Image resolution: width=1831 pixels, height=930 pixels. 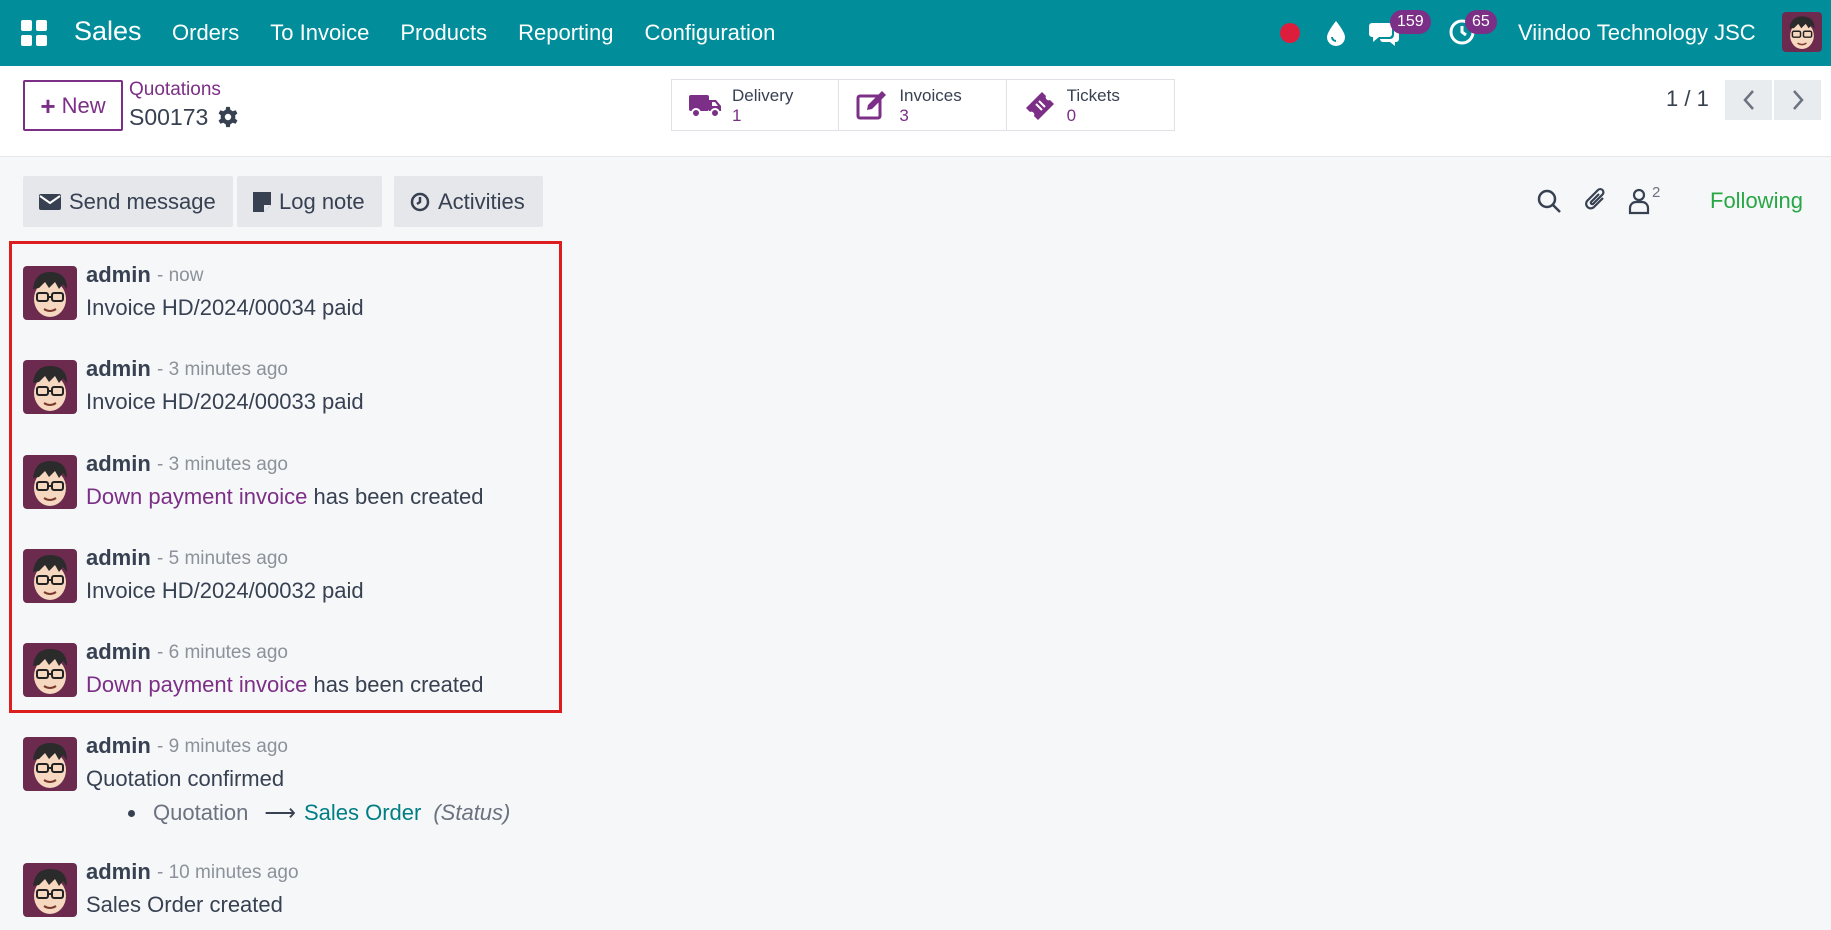 I want to click on drop-icon, so click(x=1336, y=33).